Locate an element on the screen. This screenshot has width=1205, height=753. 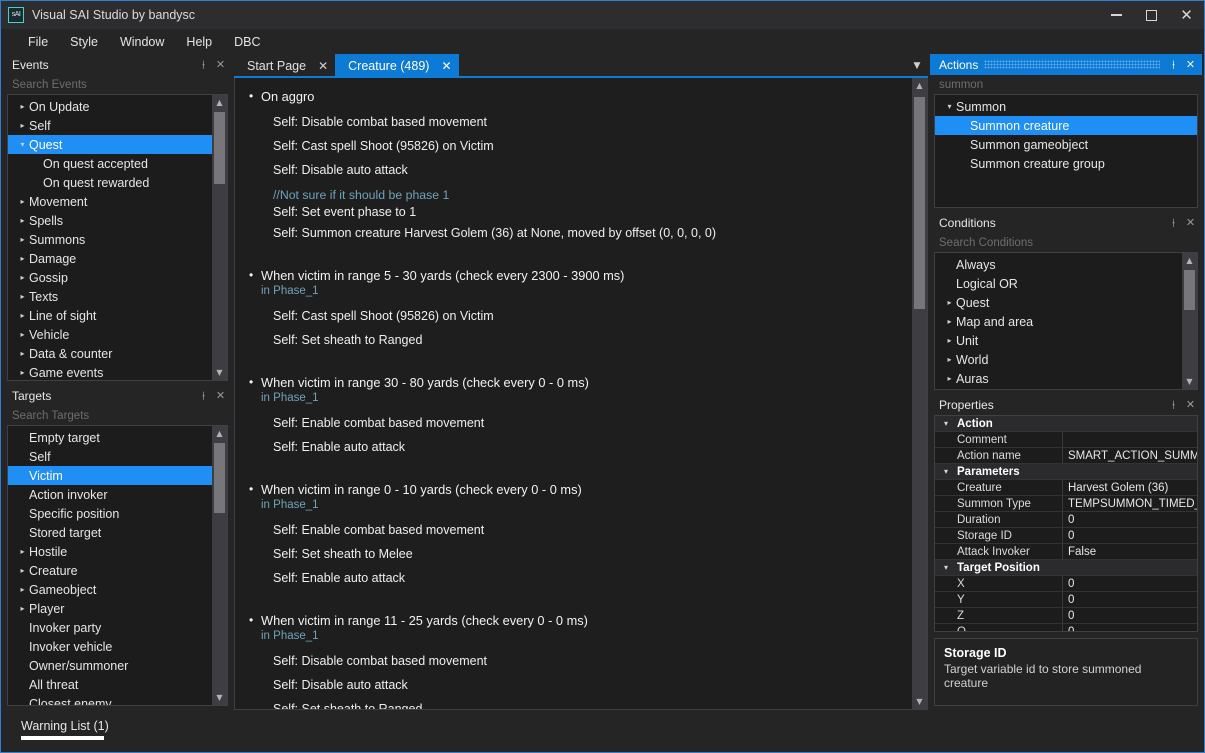
property-row: Comment is located at coordinates (1066, 440).